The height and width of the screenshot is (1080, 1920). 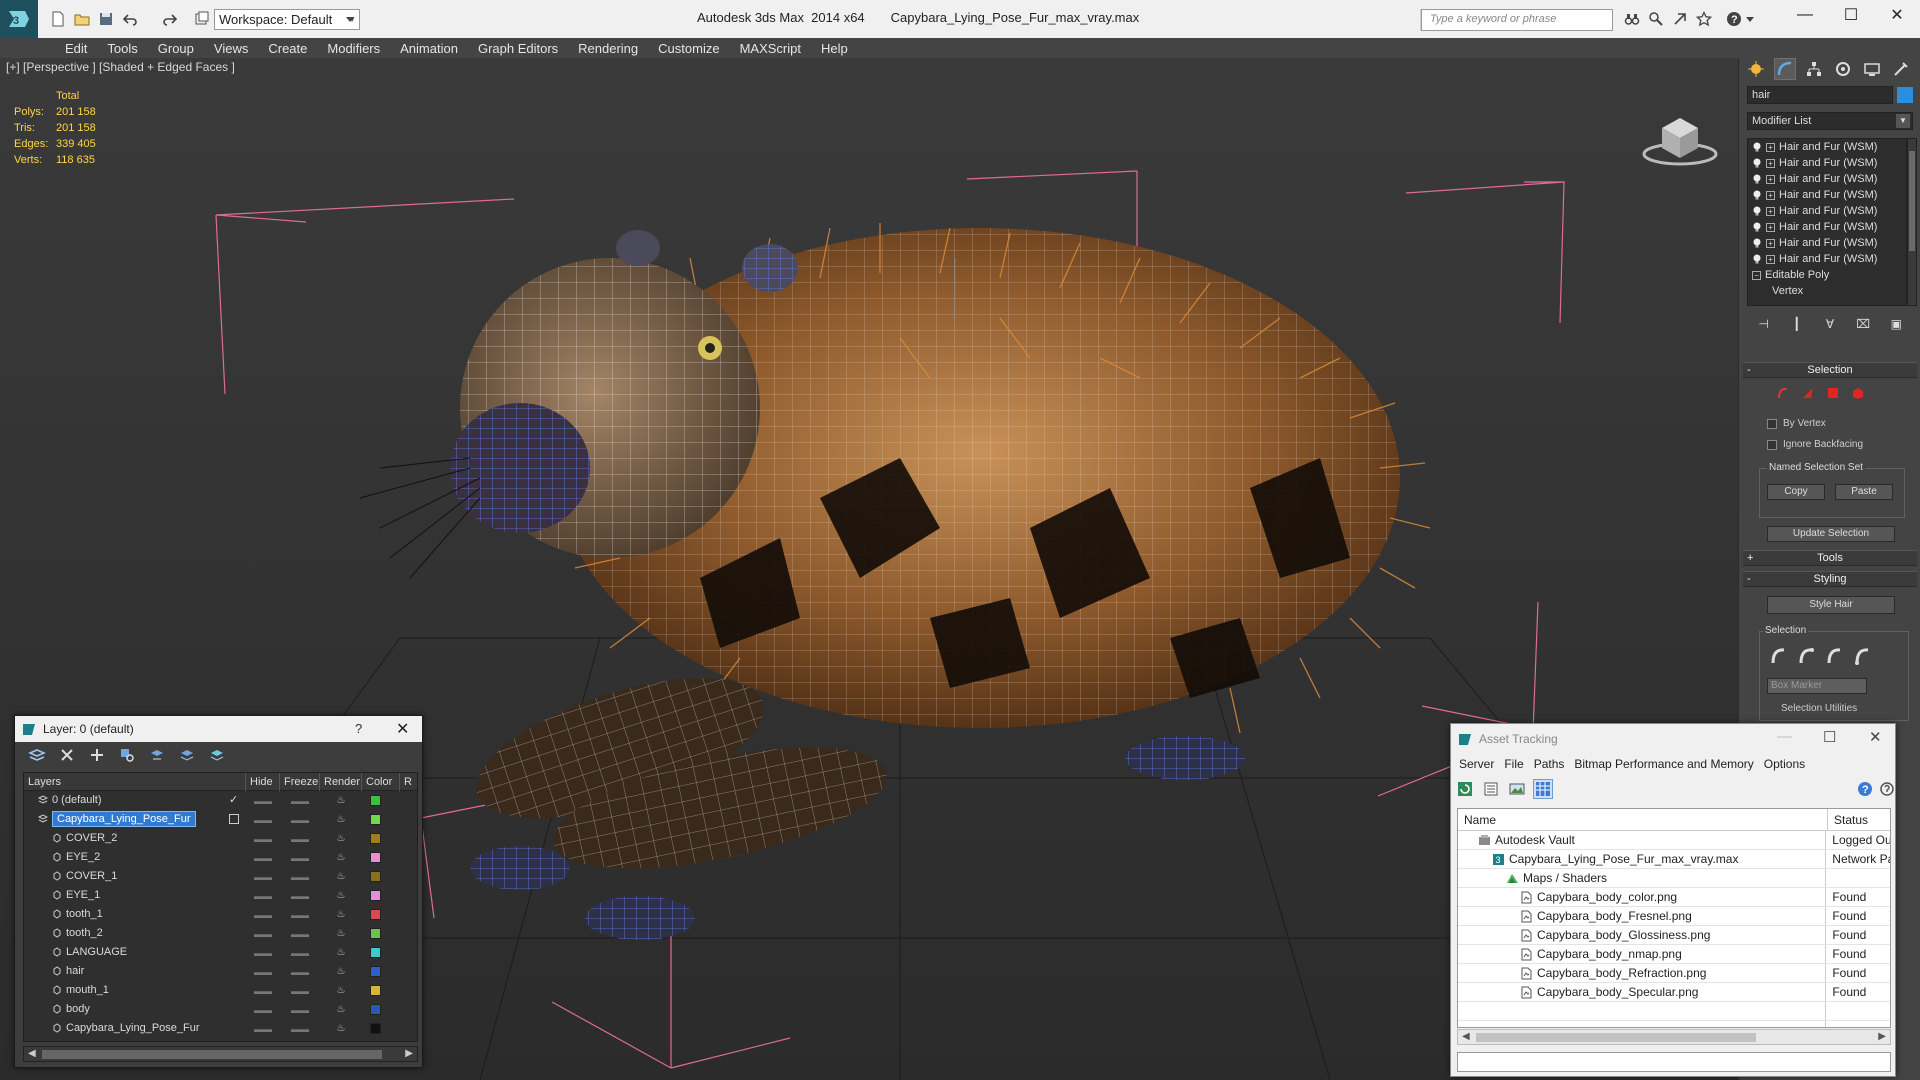 I want to click on paste-button: Paste, so click(x=1864, y=492).